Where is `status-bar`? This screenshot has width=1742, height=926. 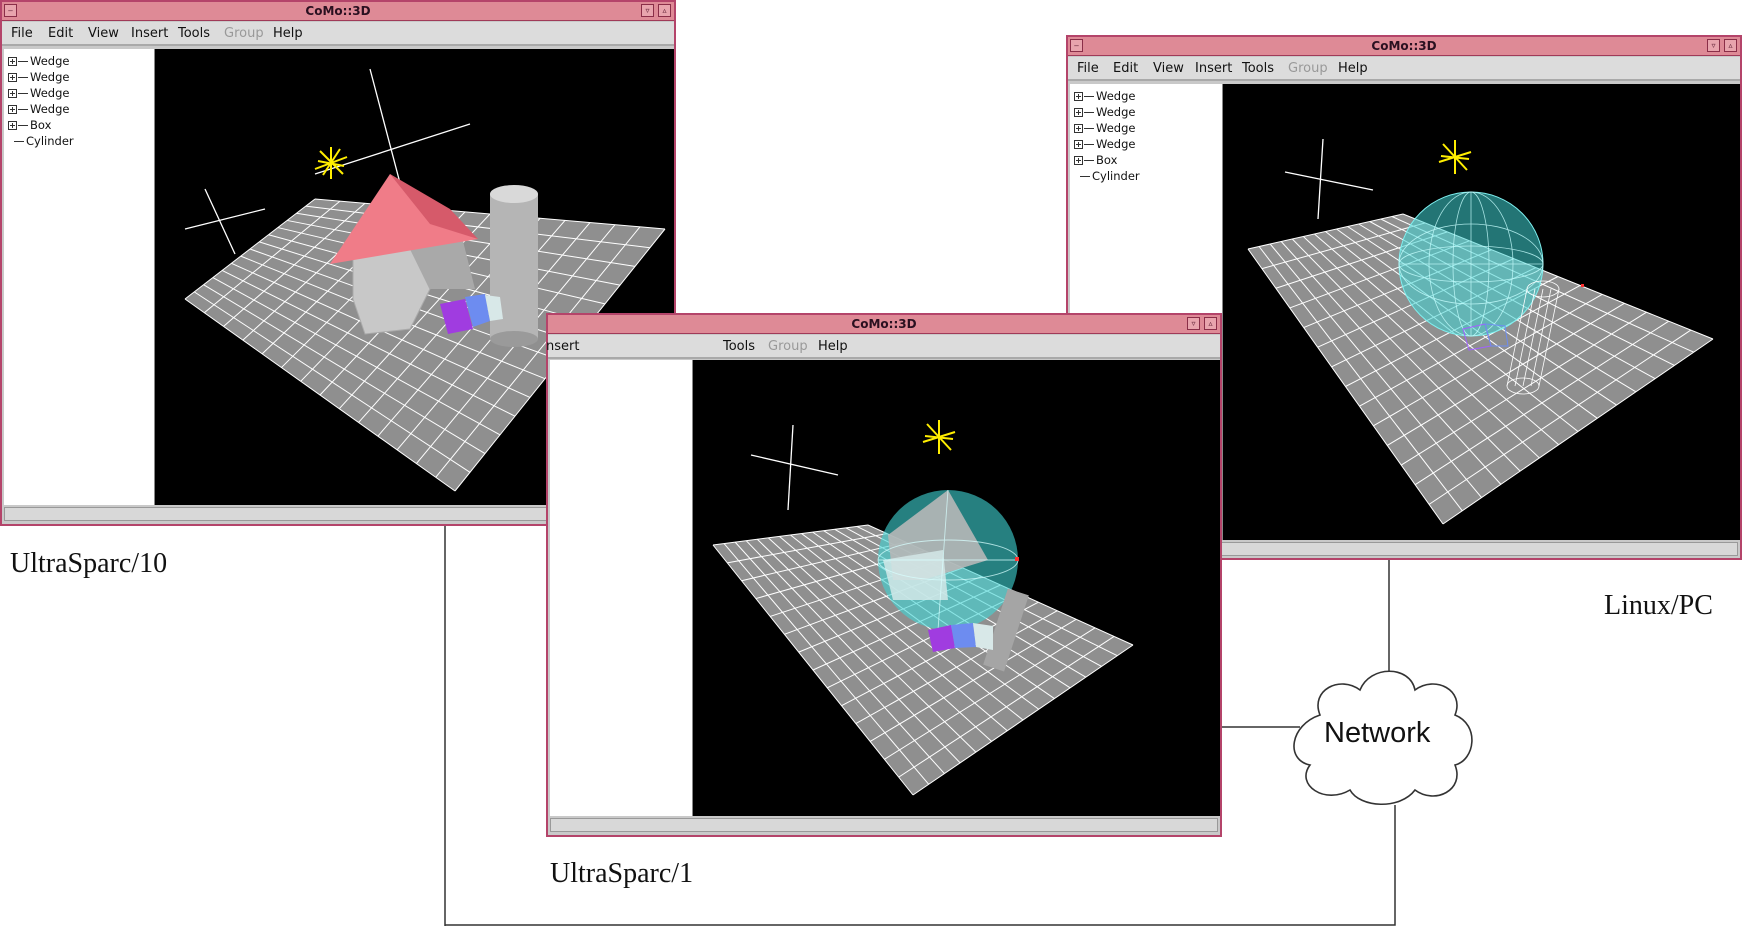
status-bar is located at coordinates (884, 825).